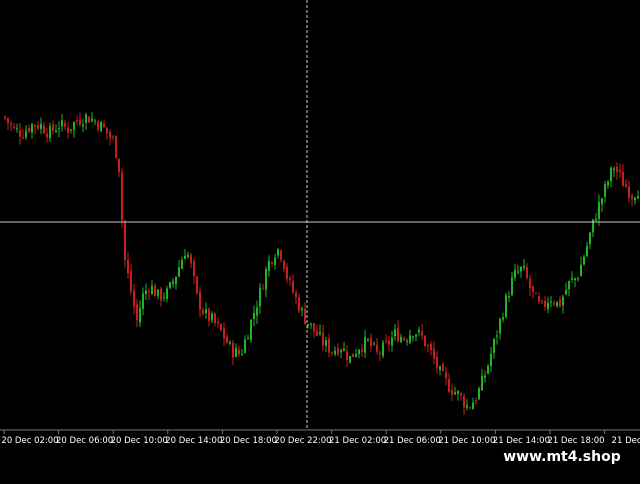  What do you see at coordinates (466, 441) in the screenshot?
I see `x-tick-label: 21 Dec 10:00` at bounding box center [466, 441].